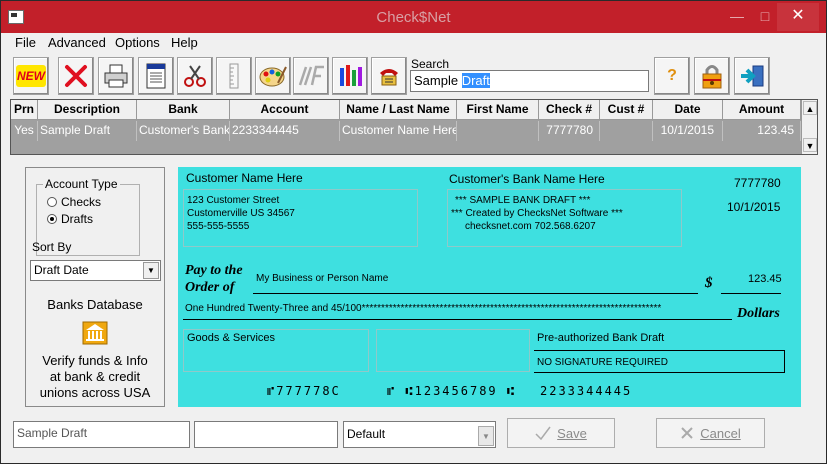 The image size is (827, 464). What do you see at coordinates (530, 226) in the screenshot?
I see `bank-info-line-3: checksnet.com 702.568.6207` at bounding box center [530, 226].